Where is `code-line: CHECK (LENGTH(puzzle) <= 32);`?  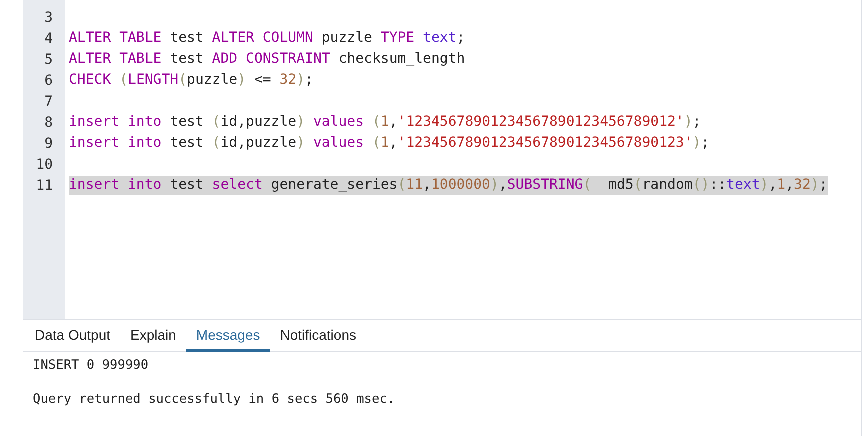
code-line: CHECK (LENGTH(puzzle) <= 32); is located at coordinates (191, 80).